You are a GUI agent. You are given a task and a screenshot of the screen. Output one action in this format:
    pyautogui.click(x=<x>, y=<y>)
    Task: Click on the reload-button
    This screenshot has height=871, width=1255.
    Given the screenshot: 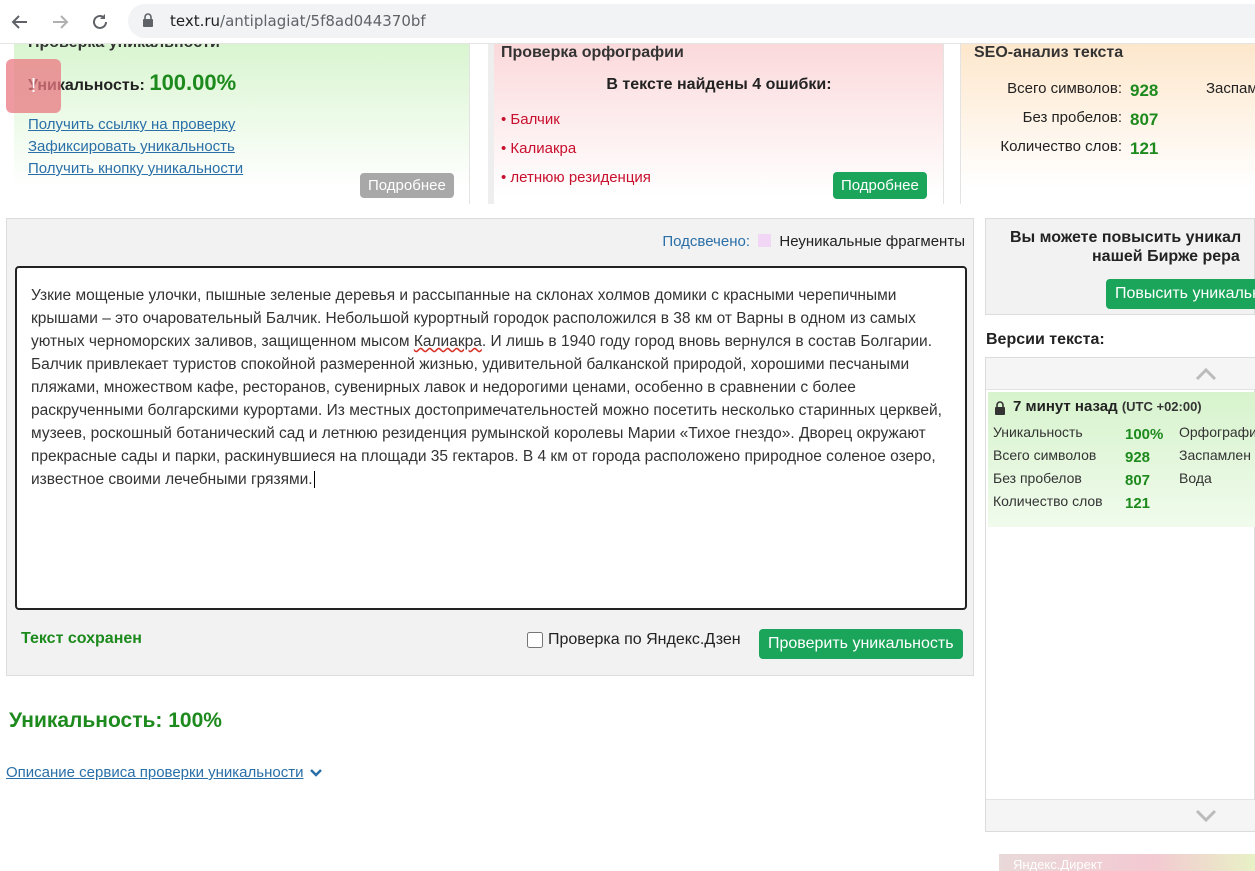 What is the action you would take?
    pyautogui.click(x=100, y=22)
    